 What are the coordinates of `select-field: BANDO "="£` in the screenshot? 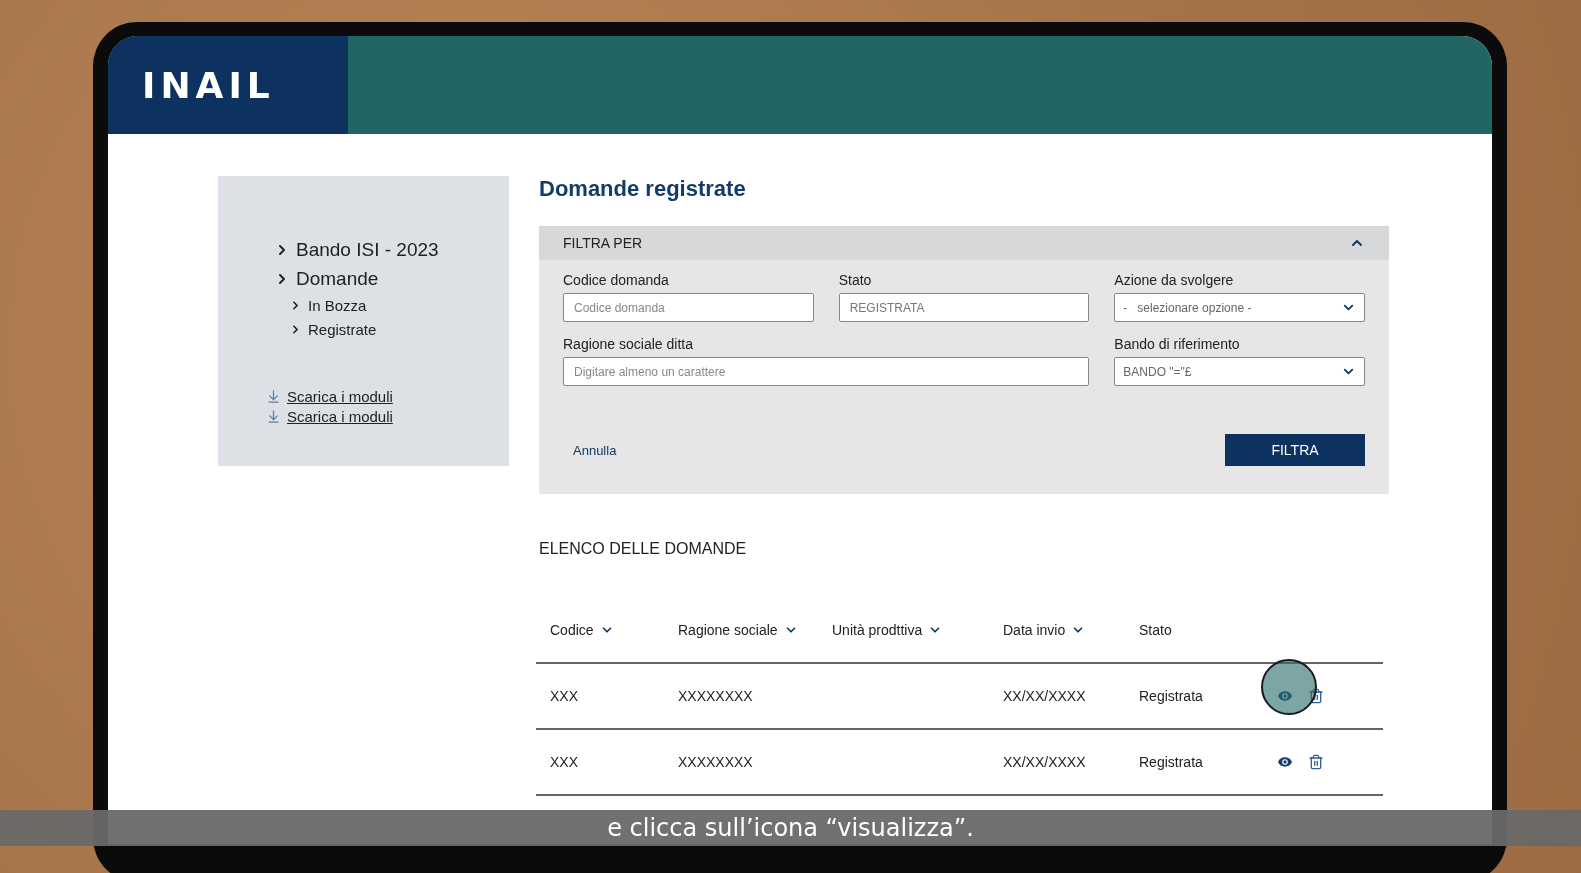 It's located at (1239, 371).